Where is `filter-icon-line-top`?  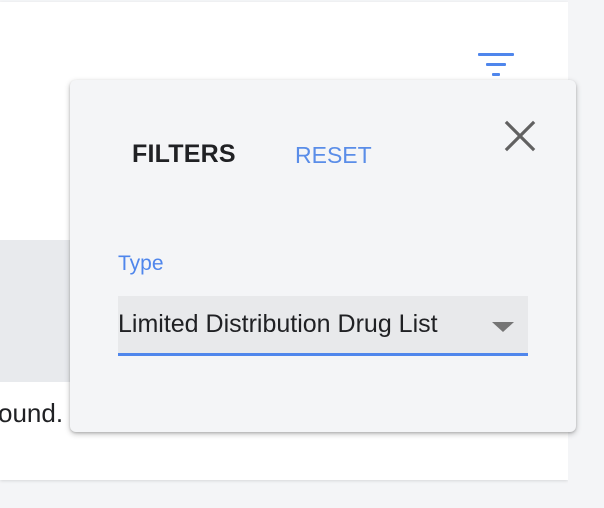 filter-icon-line-top is located at coordinates (496, 54).